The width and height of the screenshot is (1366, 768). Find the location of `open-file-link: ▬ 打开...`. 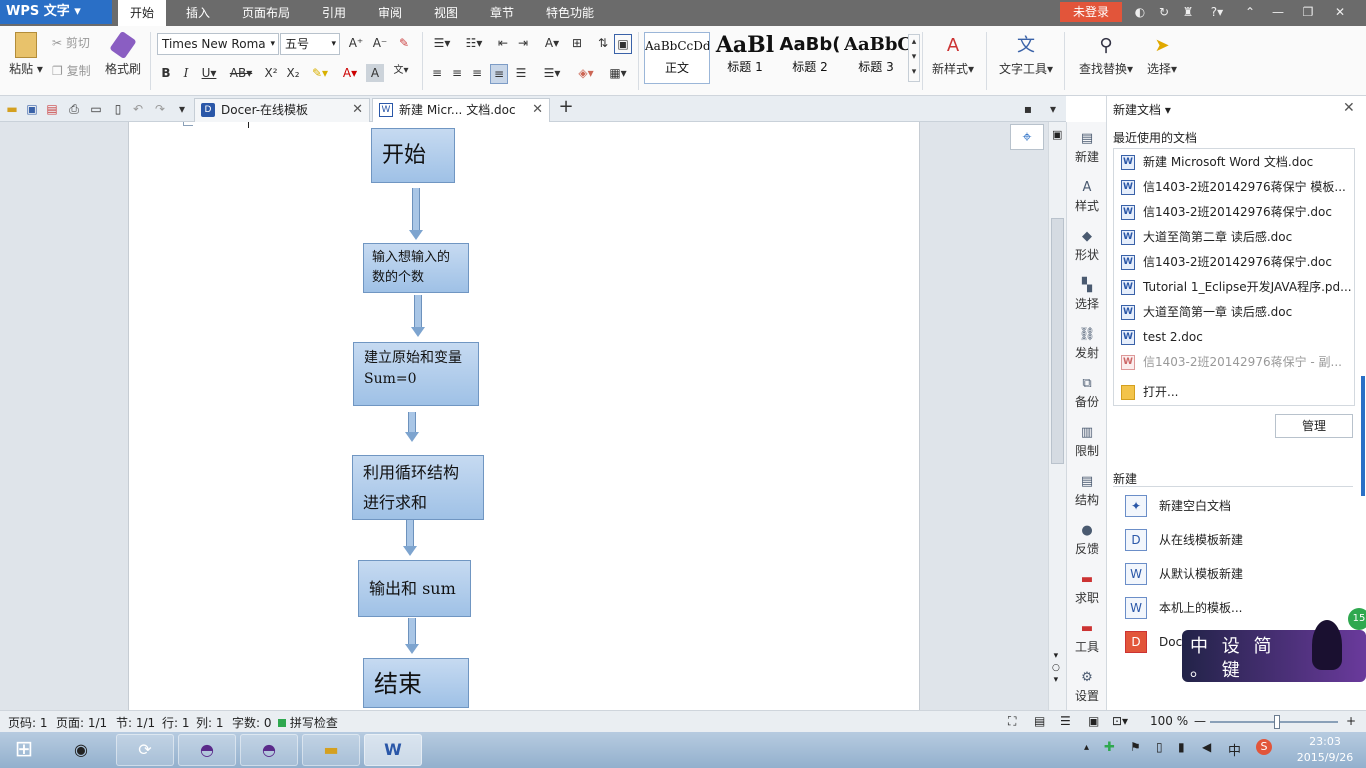

open-file-link: ▬ 打开... is located at coordinates (1236, 392).